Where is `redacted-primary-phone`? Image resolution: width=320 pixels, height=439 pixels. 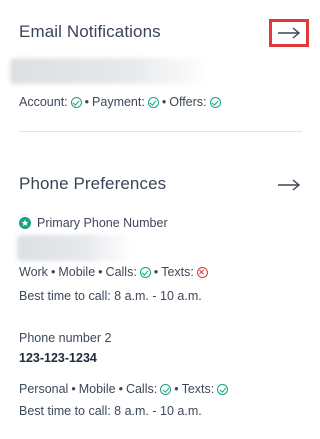 redacted-primary-phone is located at coordinates (74, 248).